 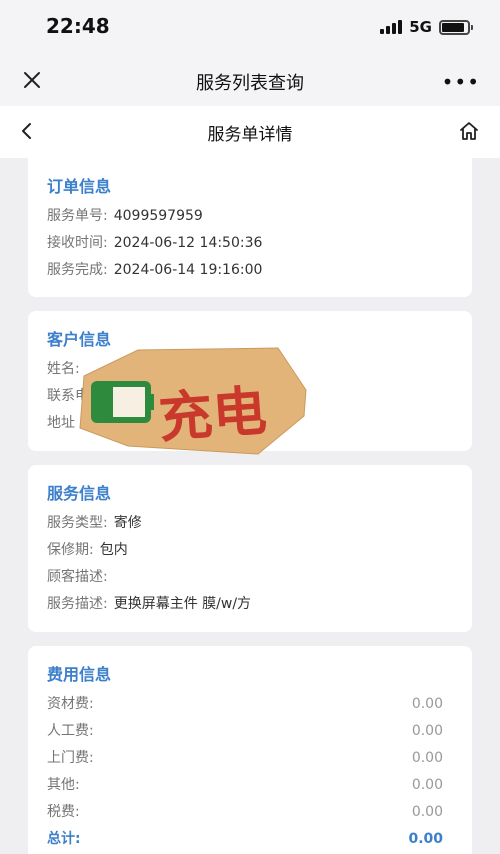 What do you see at coordinates (182, 604) in the screenshot?
I see `service-description: 更换屏幕主件 膜/w/方` at bounding box center [182, 604].